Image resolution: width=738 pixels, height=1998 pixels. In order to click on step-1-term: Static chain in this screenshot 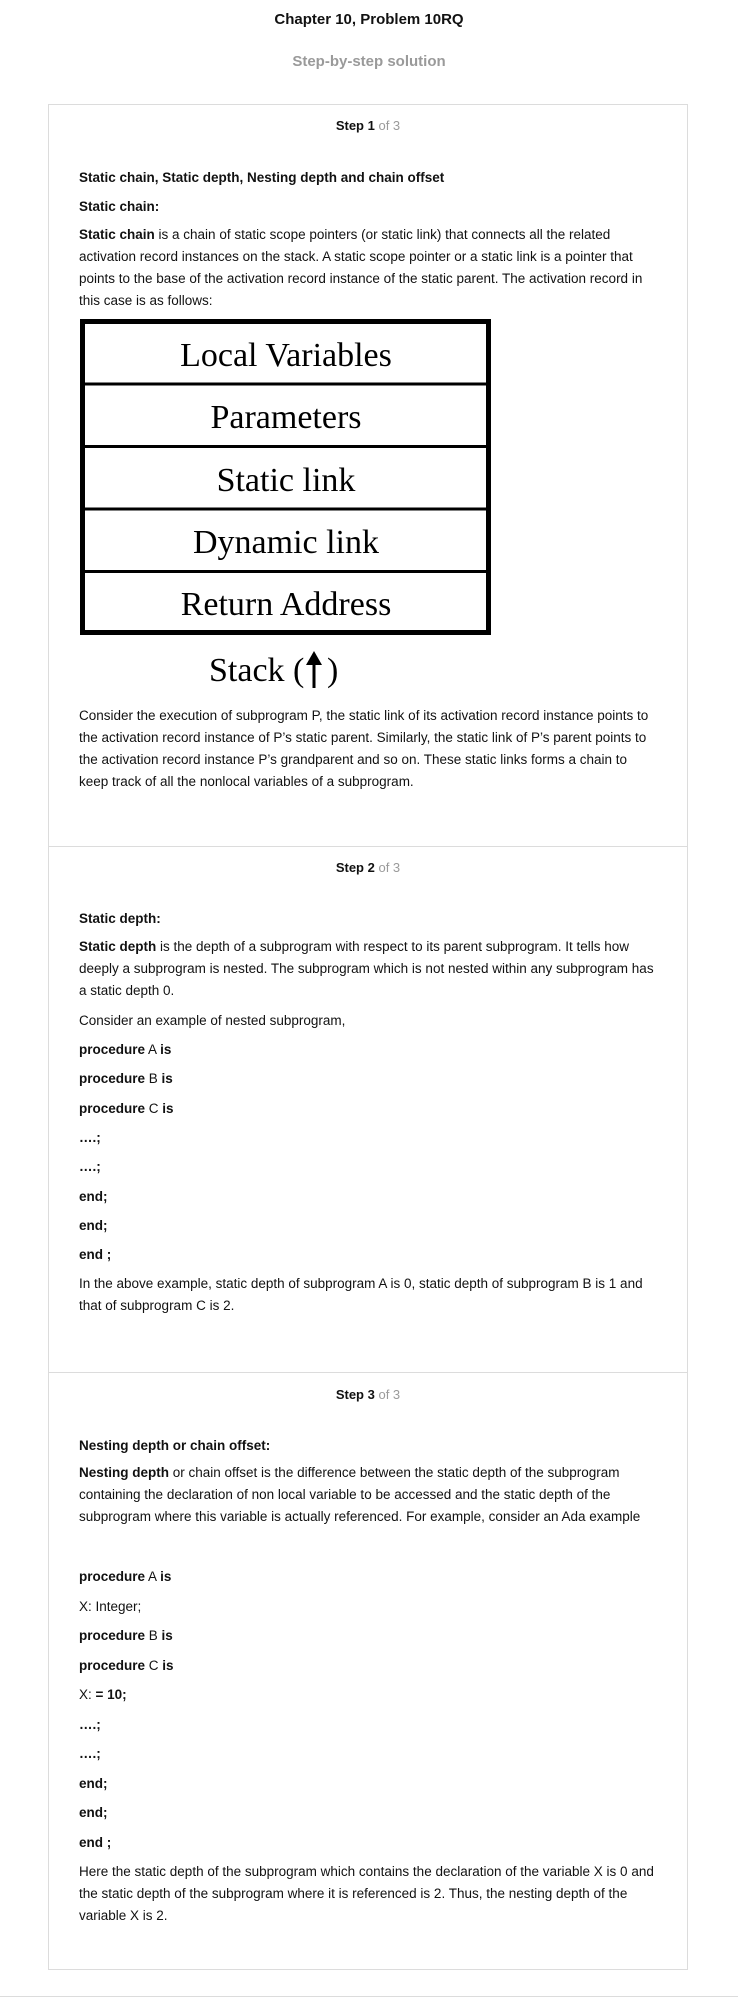, I will do `click(117, 234)`.